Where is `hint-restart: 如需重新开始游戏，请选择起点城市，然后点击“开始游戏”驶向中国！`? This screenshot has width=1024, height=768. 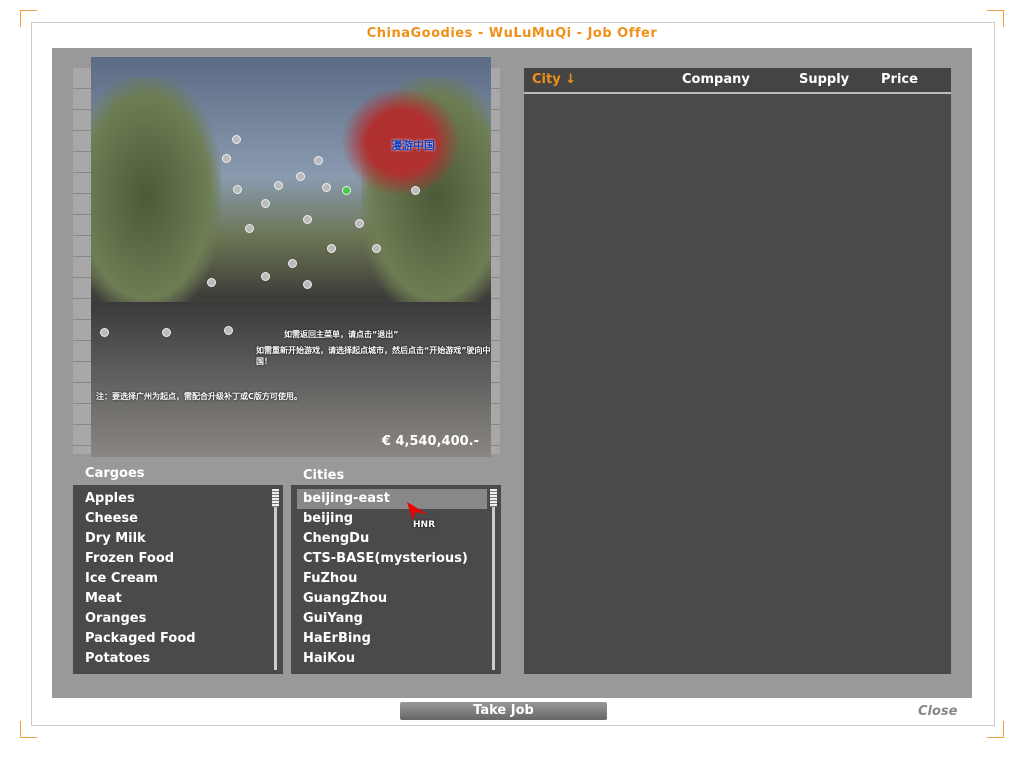 hint-restart: 如需重新开始游戏，请选择起点城市，然后点击“开始游戏”驶向中国！ is located at coordinates (373, 356).